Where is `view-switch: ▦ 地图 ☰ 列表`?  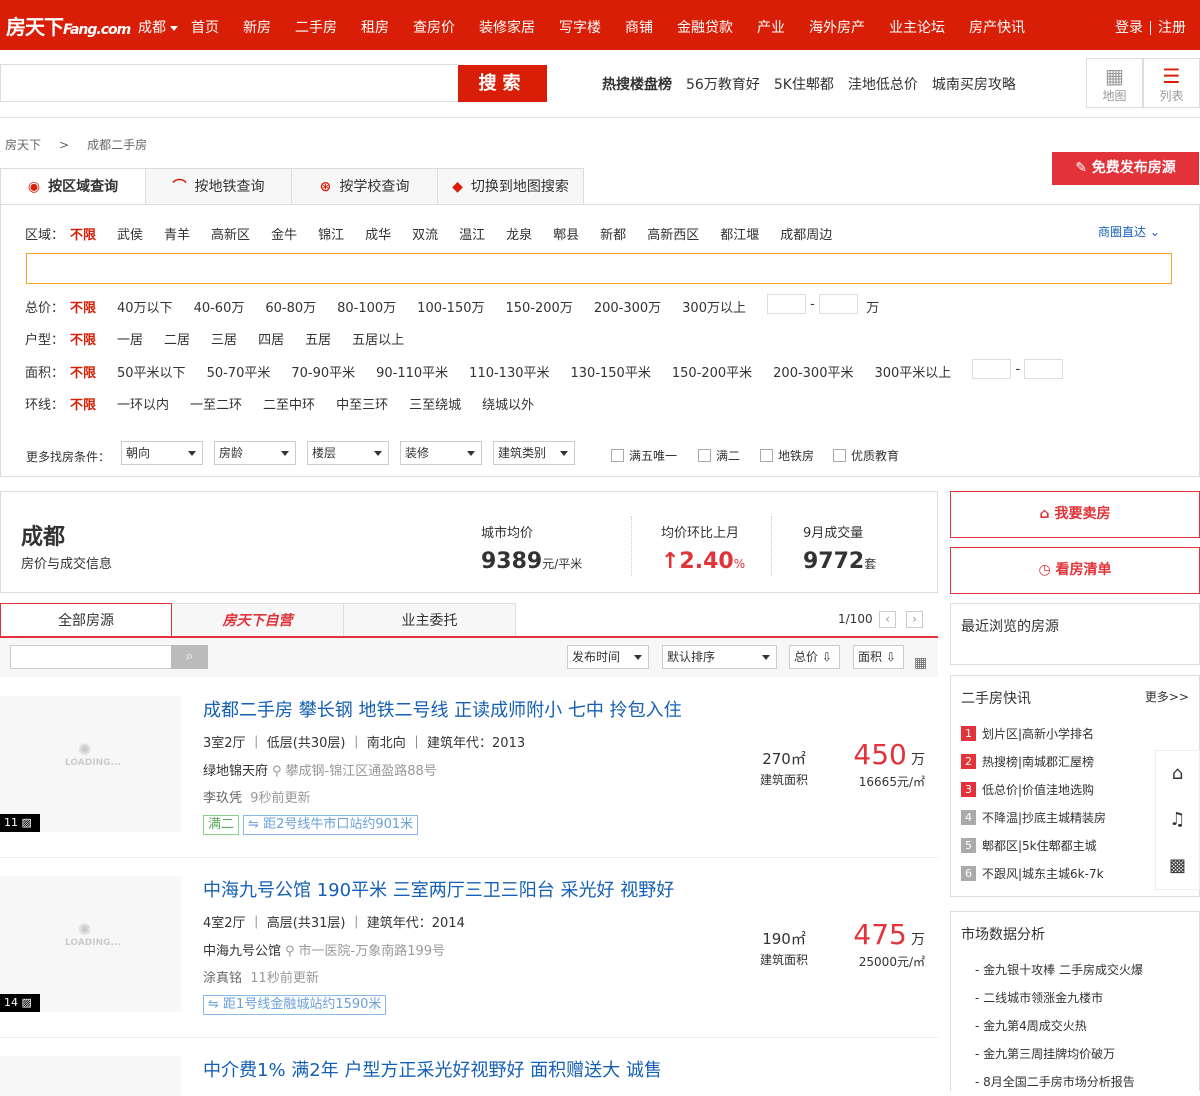 view-switch: ▦ 地图 ☰ 列表 is located at coordinates (1143, 83).